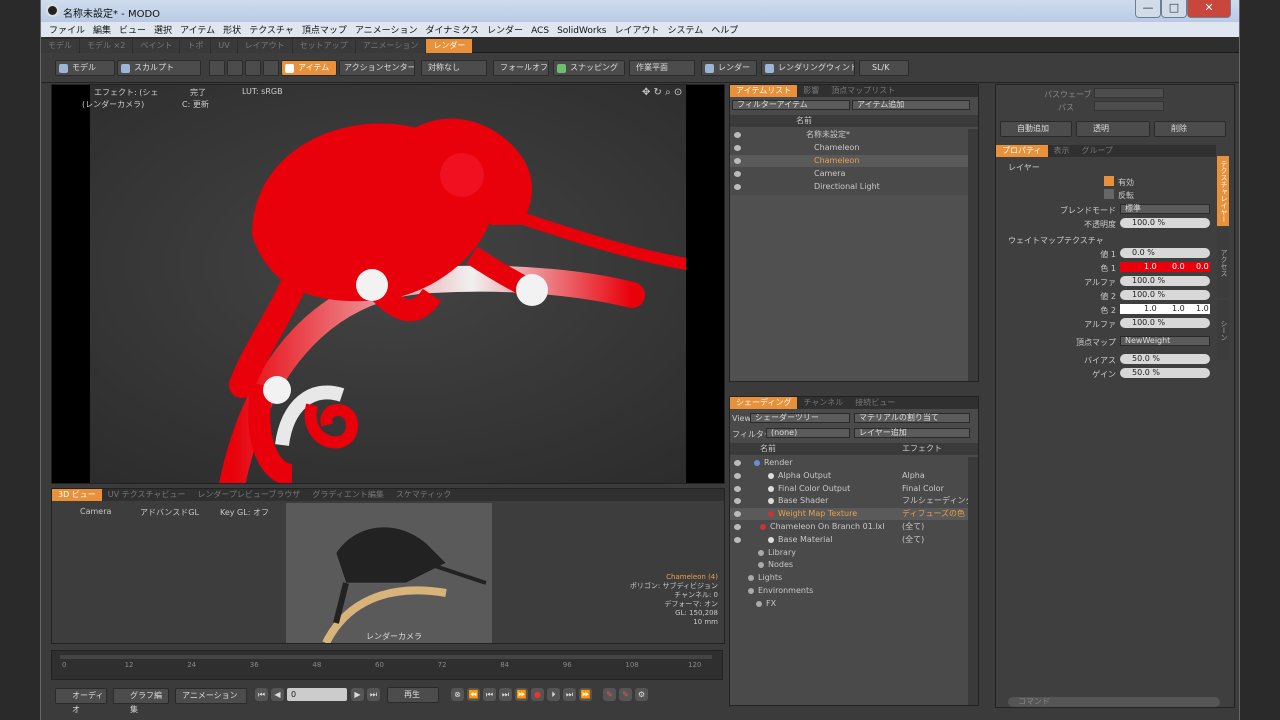 The width and height of the screenshot is (1280, 720). I want to click on action-center-dropdown: アクションセンター ▾, so click(377, 68).